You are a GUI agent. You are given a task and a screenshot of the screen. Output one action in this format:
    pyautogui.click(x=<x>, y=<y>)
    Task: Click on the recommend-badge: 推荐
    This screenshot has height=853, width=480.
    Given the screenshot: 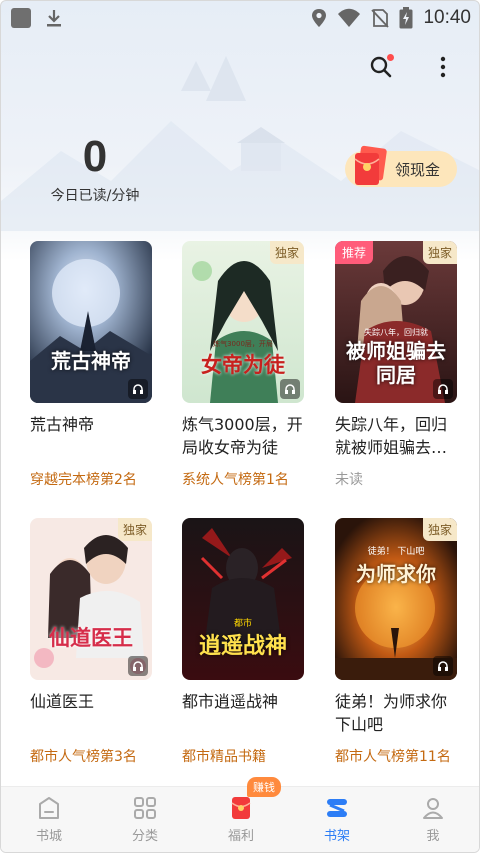 What is the action you would take?
    pyautogui.click(x=354, y=252)
    